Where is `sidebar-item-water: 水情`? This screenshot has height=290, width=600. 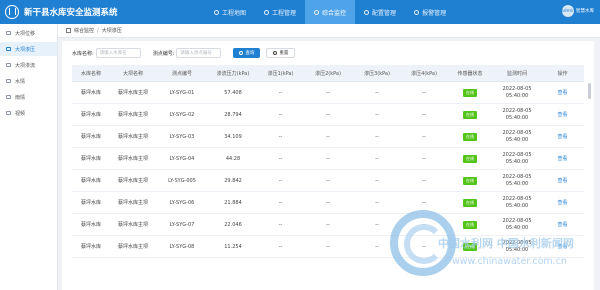
sidebar-item-water: 水情 is located at coordinates (28, 81).